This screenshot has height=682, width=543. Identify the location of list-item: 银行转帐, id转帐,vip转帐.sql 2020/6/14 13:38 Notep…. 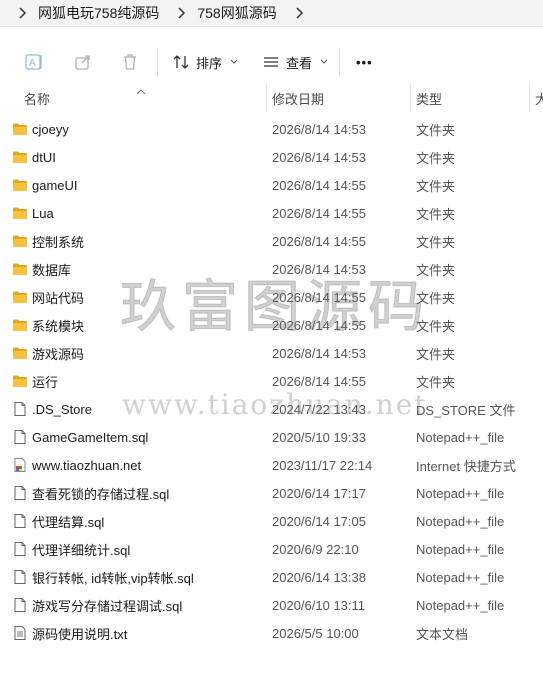
(271, 577).